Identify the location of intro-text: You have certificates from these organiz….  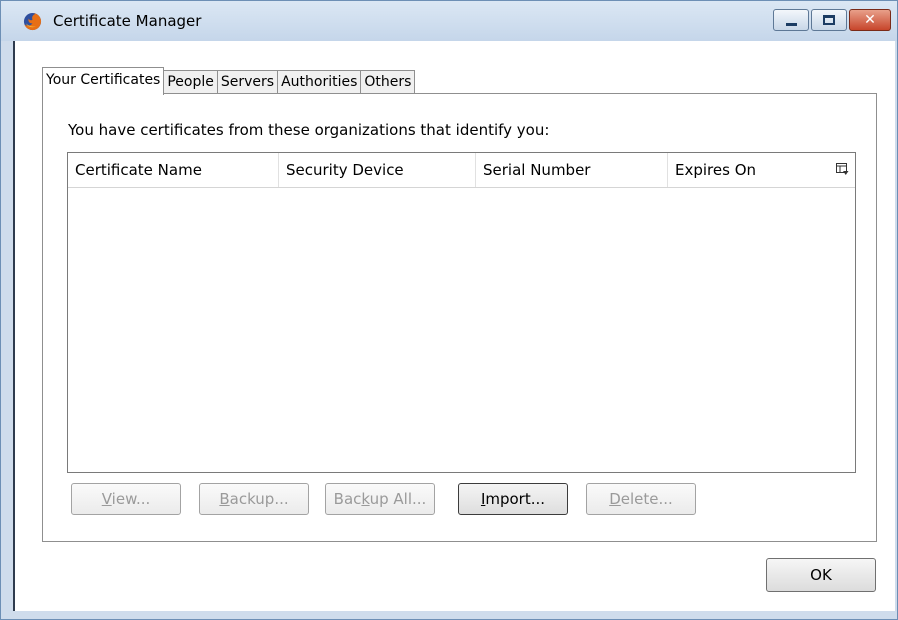
(309, 130).